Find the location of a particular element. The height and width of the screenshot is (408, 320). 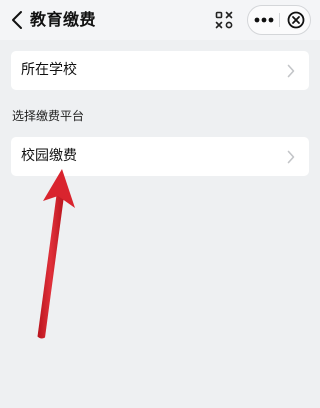

navigation-bar: 教育缴费 is located at coordinates (160, 20).